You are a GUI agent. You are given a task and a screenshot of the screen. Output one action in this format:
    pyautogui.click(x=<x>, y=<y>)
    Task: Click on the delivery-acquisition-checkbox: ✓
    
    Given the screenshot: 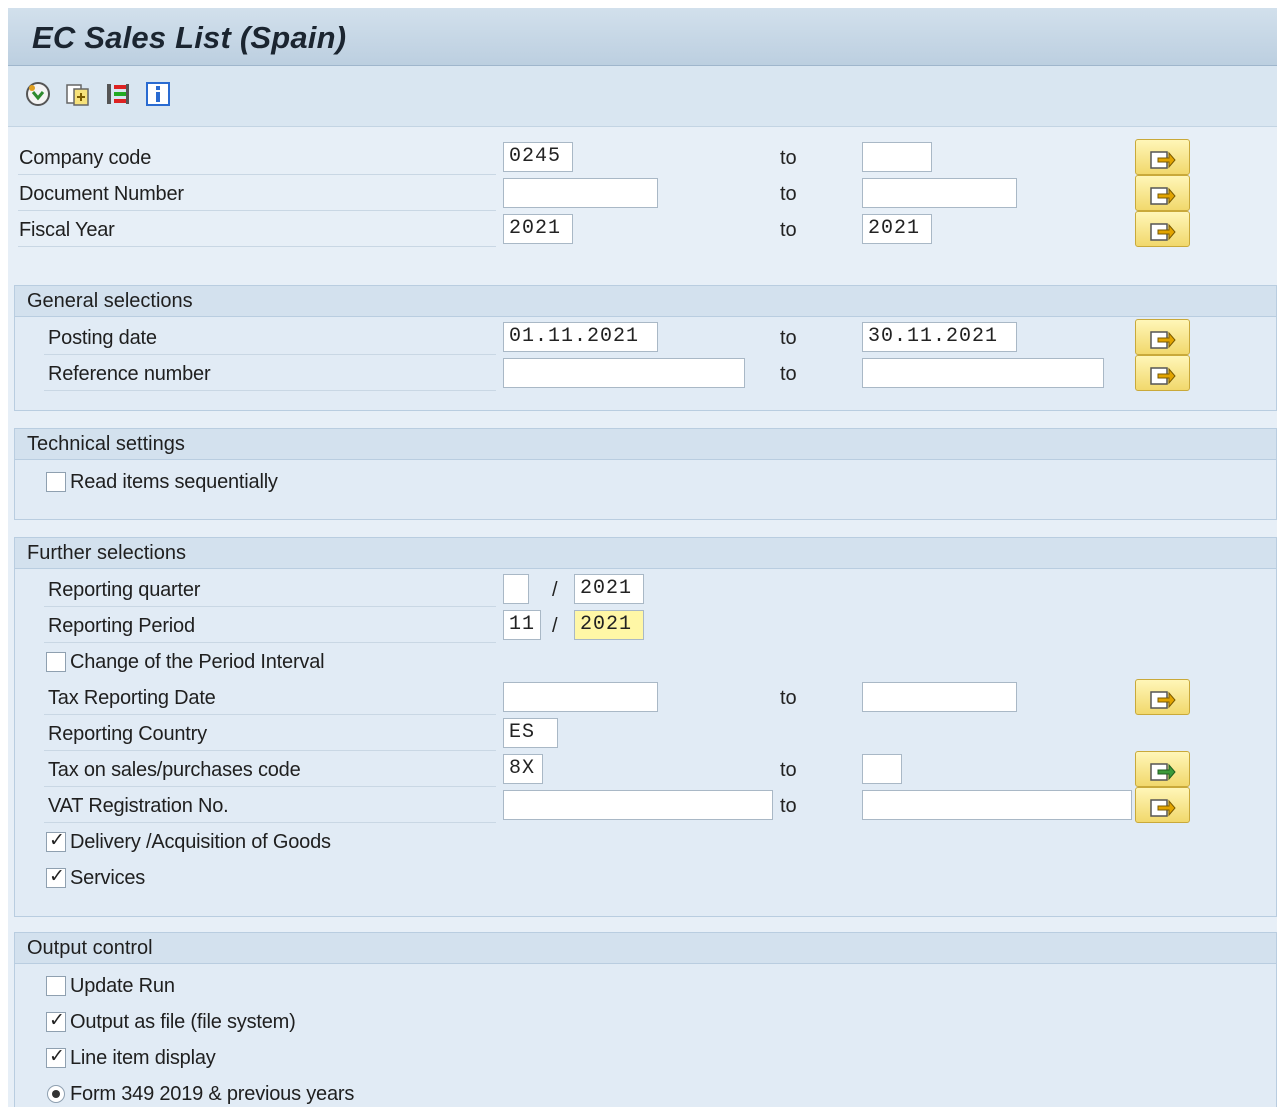 What is the action you would take?
    pyautogui.click(x=56, y=840)
    